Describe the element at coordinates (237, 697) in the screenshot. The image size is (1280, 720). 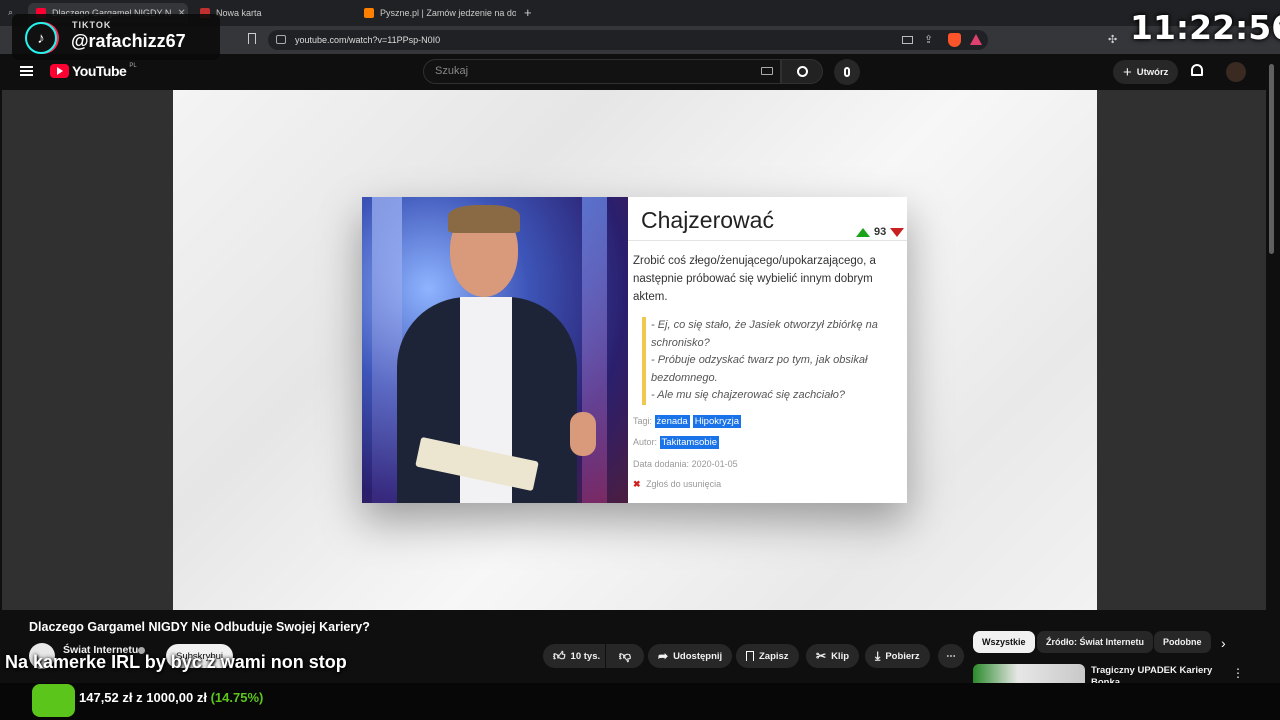
I see `goal-percent: (14.75%)` at that location.